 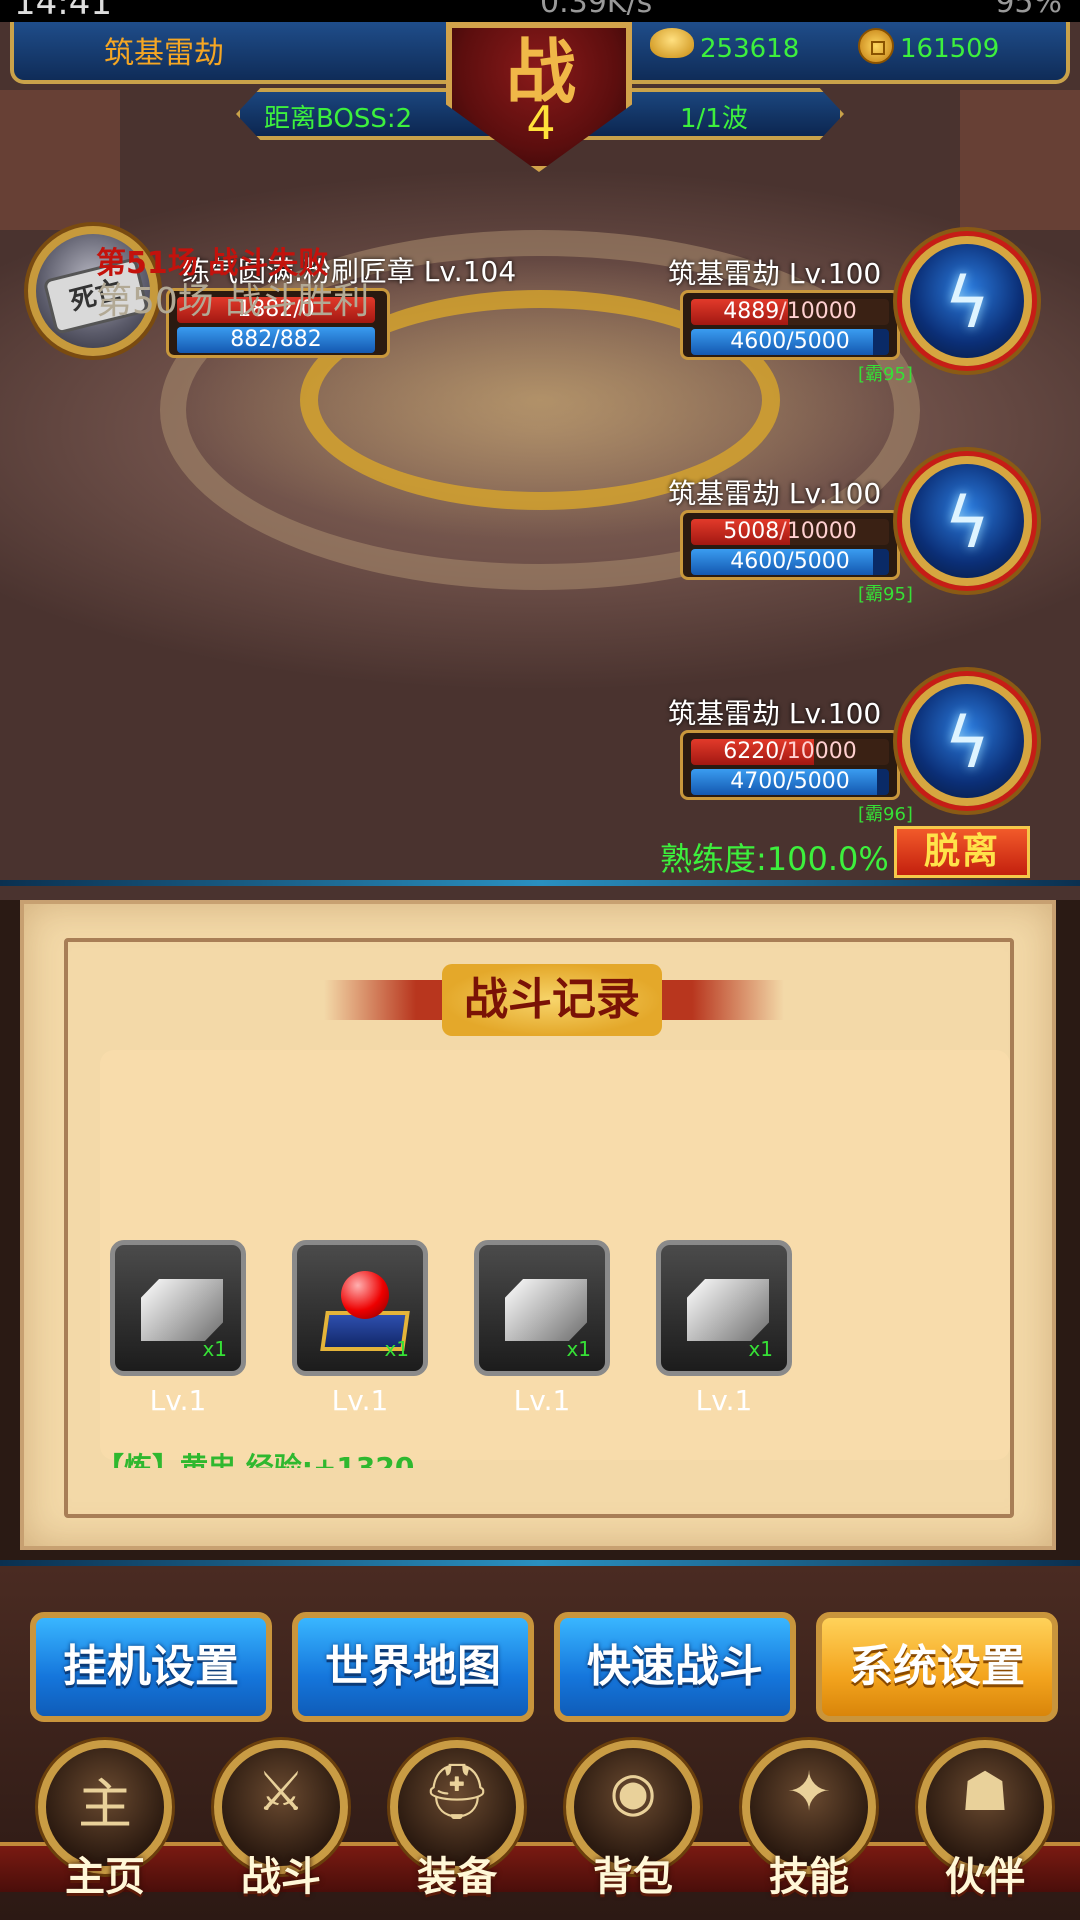 I want to click on enemy-hp-value: 5008, so click(x=751, y=531).